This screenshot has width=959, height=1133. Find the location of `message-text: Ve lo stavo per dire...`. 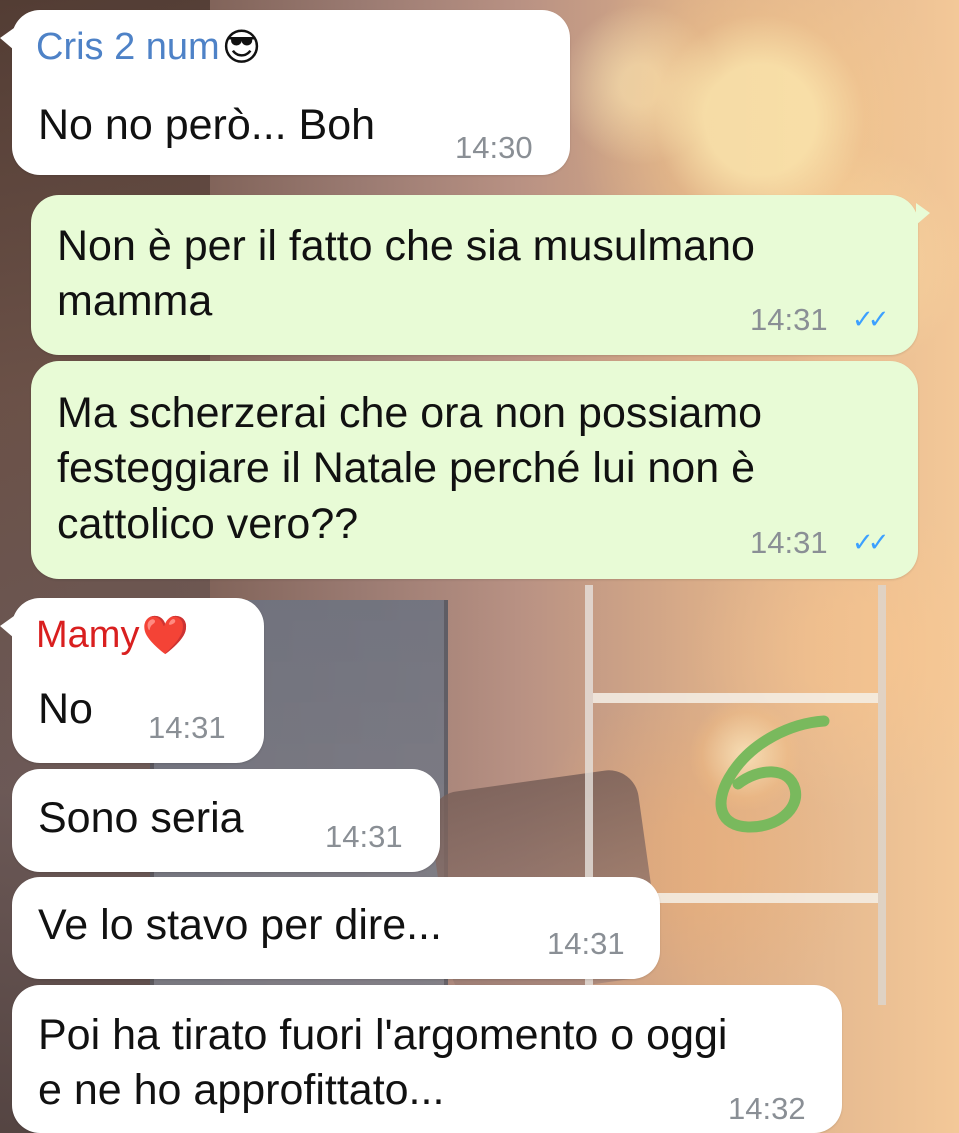

message-text: Ve lo stavo per dire... is located at coordinates (240, 925).